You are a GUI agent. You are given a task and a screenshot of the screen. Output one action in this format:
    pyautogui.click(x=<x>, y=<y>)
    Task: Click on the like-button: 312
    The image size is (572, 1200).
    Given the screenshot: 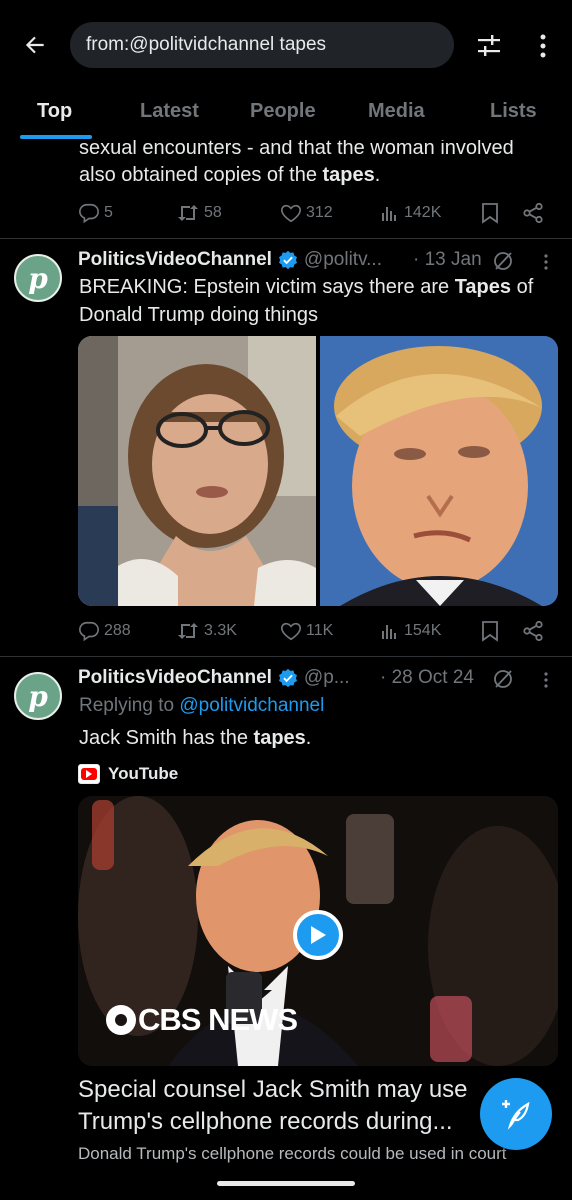 What is the action you would take?
    pyautogui.click(x=306, y=213)
    